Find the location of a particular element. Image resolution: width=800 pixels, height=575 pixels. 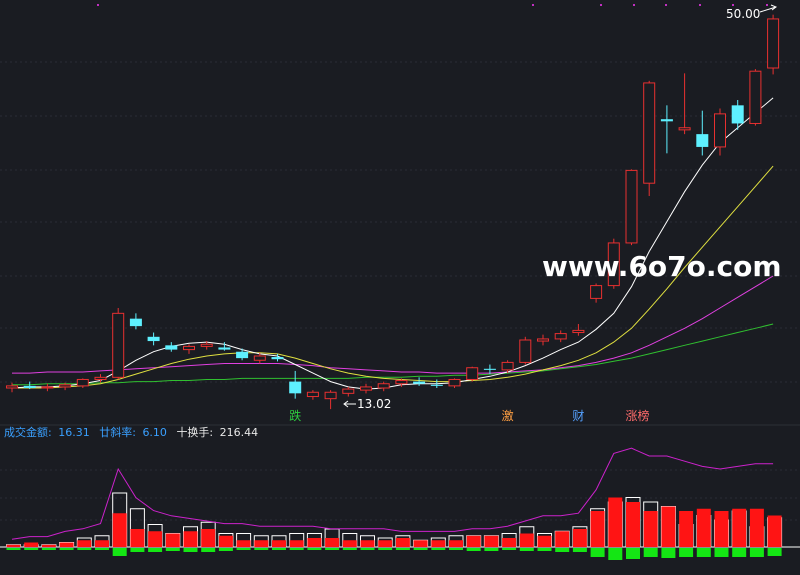

indicator-label-amount: 成交金额: 16.31 廿斜率: 6.10 十换手: 216.44 is located at coordinates (131, 432).